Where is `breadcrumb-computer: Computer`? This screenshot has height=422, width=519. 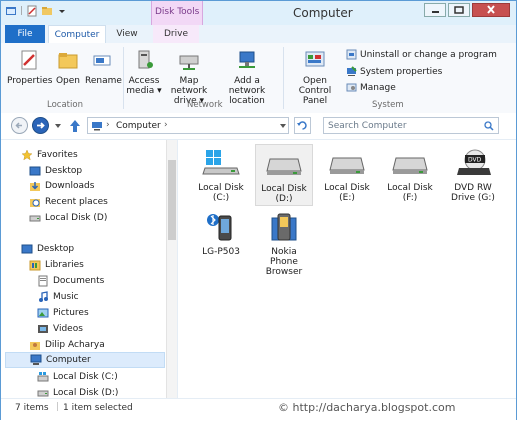
breadcrumb-computer: Computer is located at coordinates (138, 126).